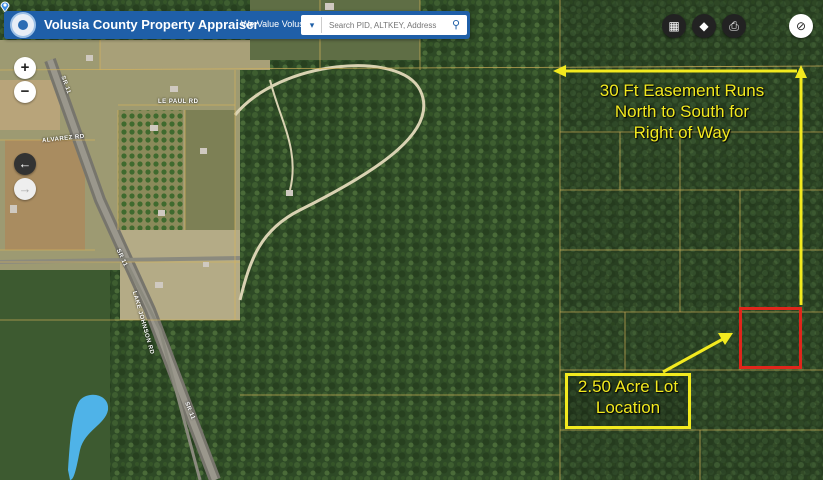 Image resolution: width=823 pixels, height=480 pixels. I want to click on lot-line-1: 2.50 Acre Lot, so click(628, 386).